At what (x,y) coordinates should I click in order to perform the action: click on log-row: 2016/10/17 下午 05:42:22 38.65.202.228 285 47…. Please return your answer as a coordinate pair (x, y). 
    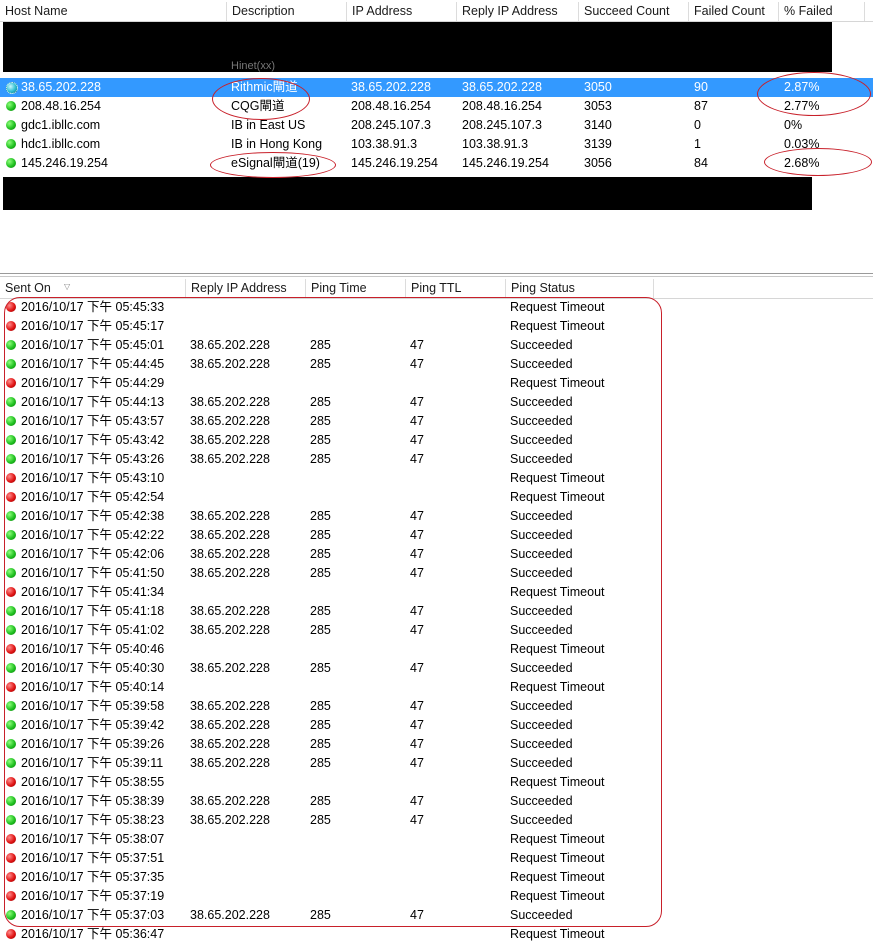
    Looking at the image, I should click on (436, 535).